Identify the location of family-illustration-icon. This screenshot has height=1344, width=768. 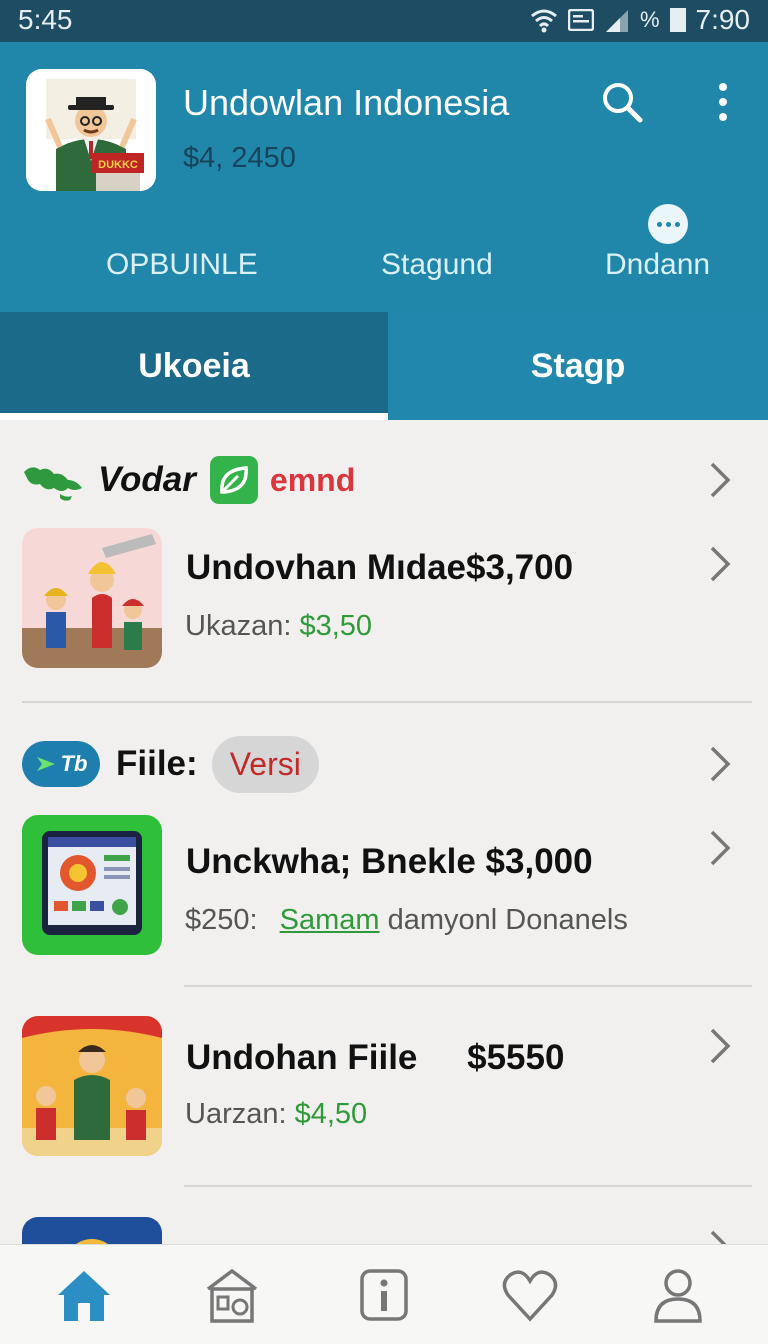
(92, 1086).